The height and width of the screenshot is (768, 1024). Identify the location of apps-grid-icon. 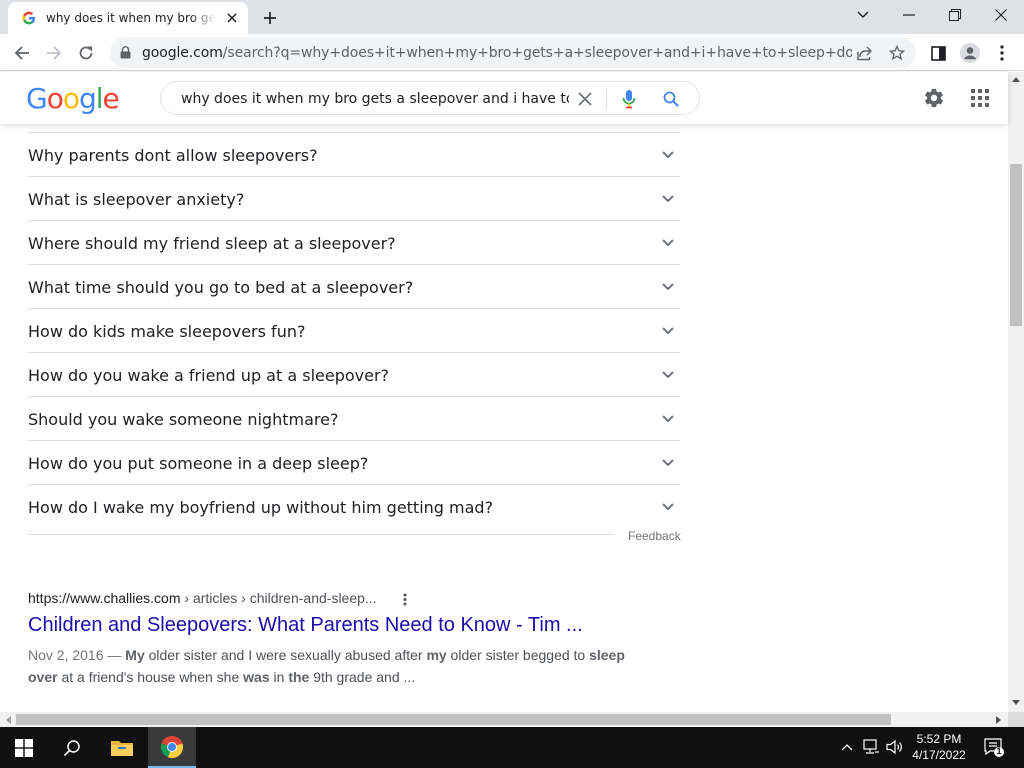
(980, 98).